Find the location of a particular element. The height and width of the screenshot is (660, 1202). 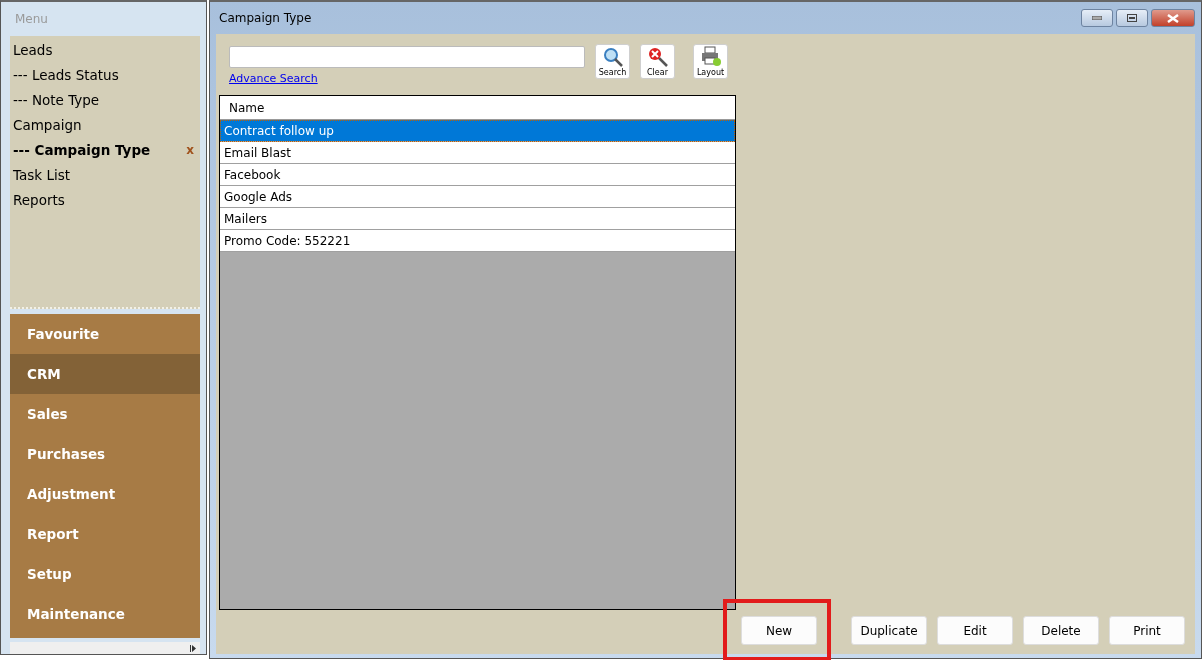

menu-item: Reports is located at coordinates (105, 200).